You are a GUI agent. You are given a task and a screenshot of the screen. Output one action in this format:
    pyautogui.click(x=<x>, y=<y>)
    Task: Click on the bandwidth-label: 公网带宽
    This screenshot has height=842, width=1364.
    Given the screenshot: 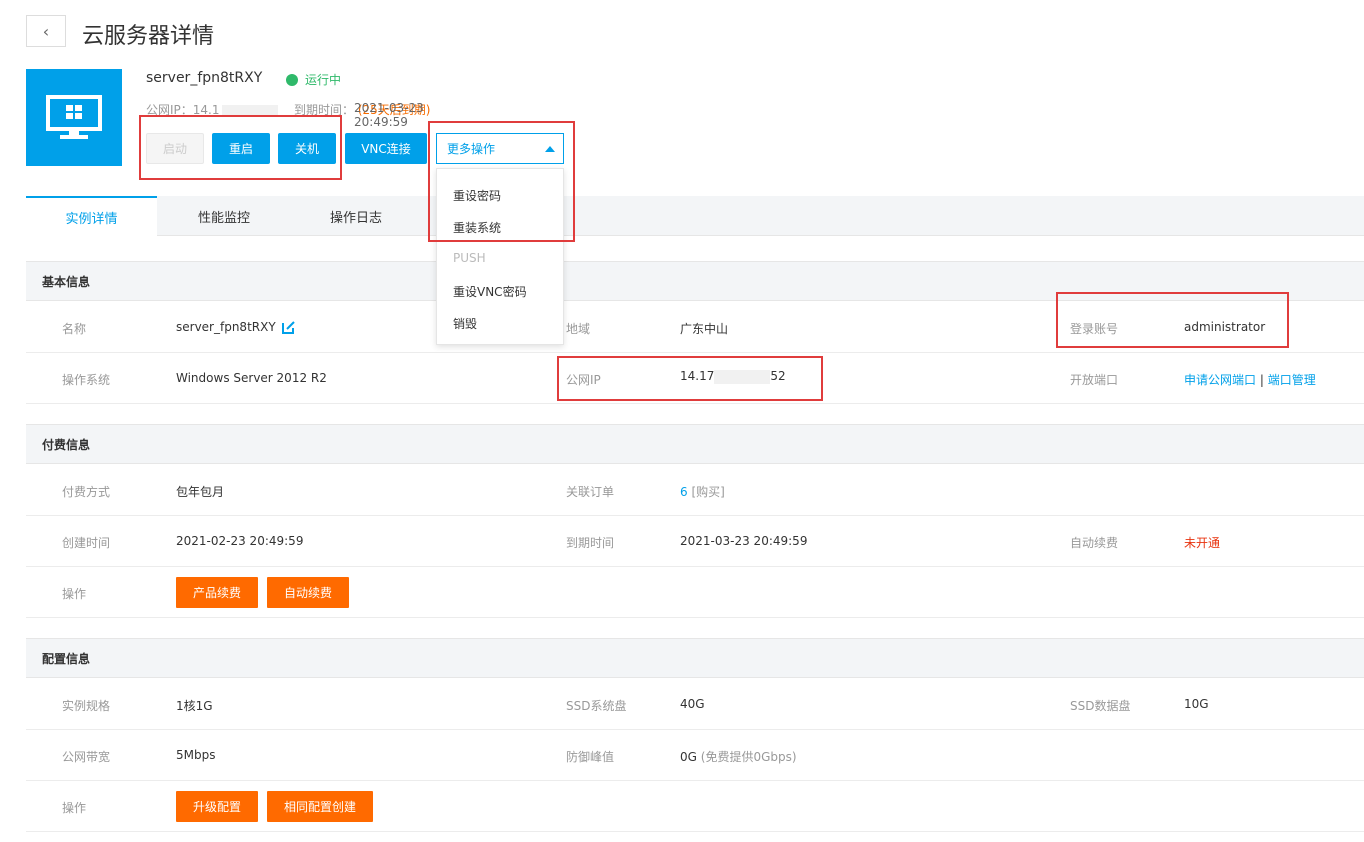 What is the action you would take?
    pyautogui.click(x=86, y=757)
    